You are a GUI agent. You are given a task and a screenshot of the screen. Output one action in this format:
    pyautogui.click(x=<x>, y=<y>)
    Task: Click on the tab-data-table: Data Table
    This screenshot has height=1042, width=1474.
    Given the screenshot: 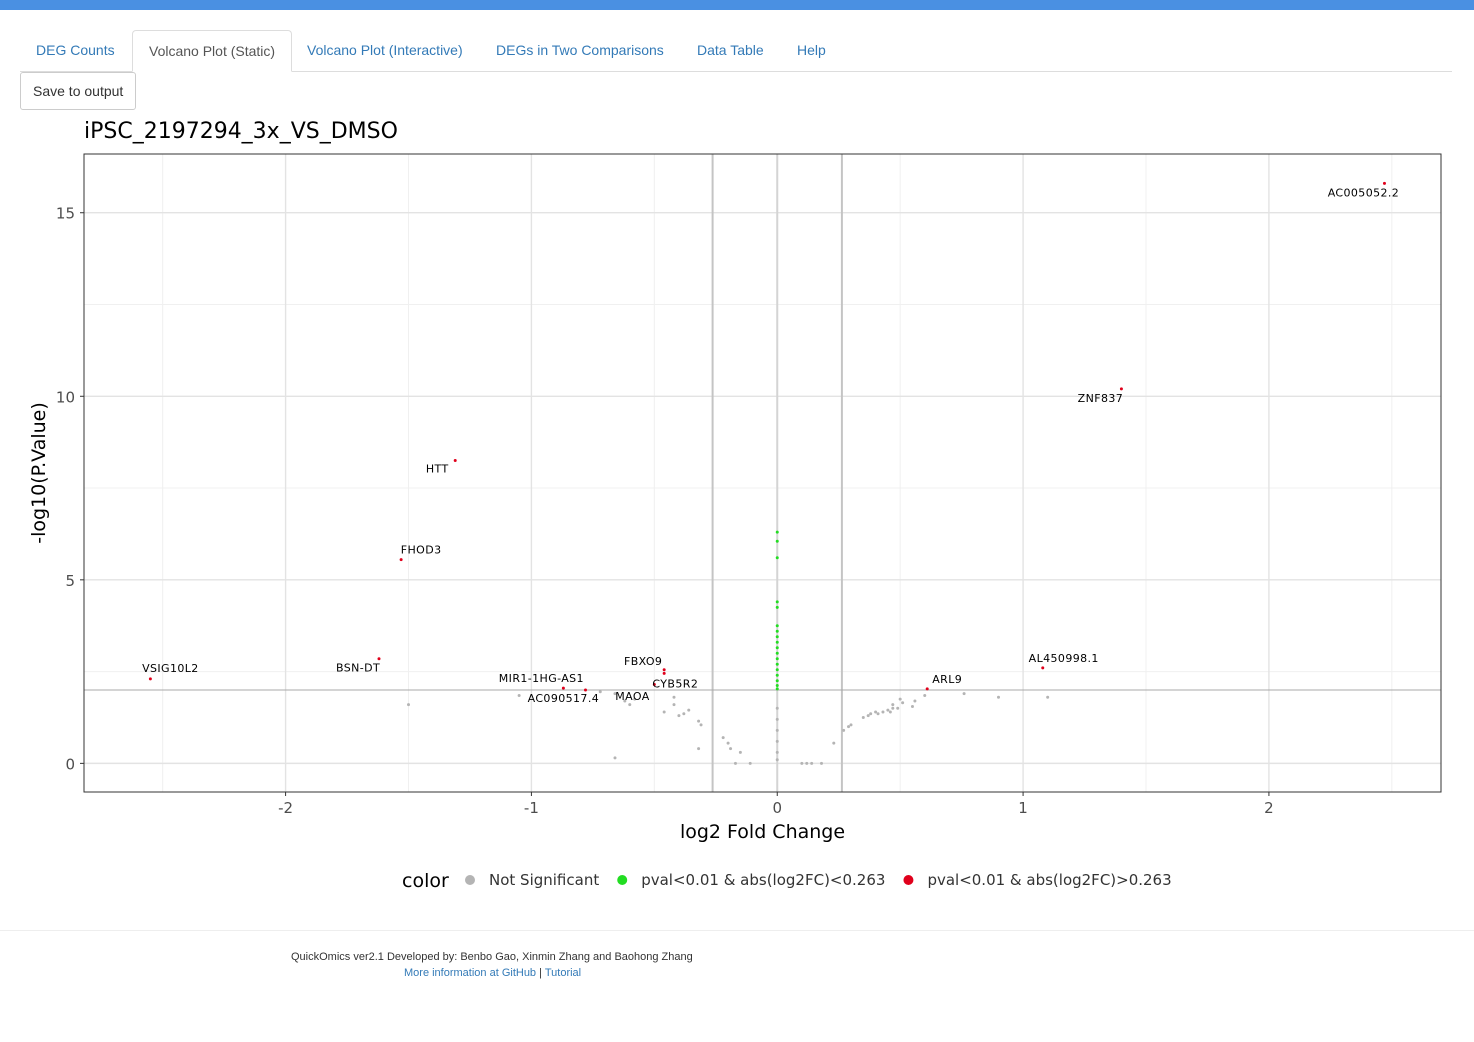 What is the action you would take?
    pyautogui.click(x=730, y=50)
    